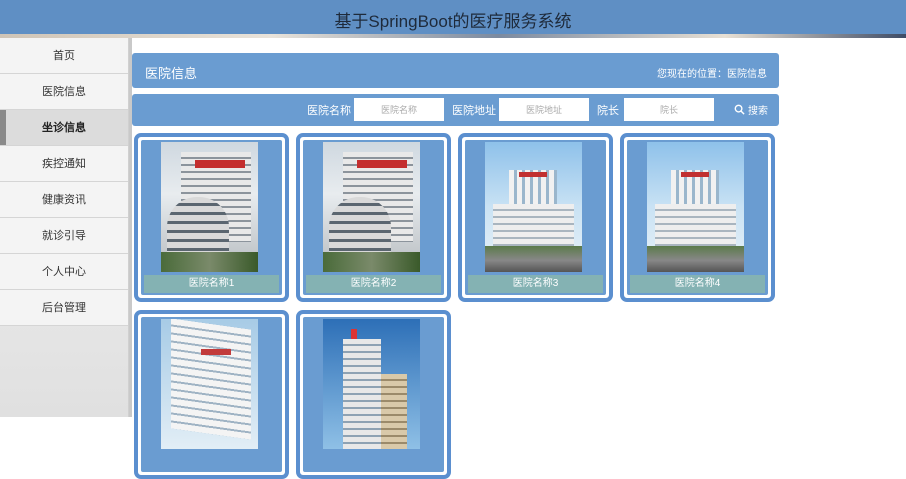 The width and height of the screenshot is (906, 479). What do you see at coordinates (758, 111) in the screenshot?
I see `search-button-label: 搜索` at bounding box center [758, 111].